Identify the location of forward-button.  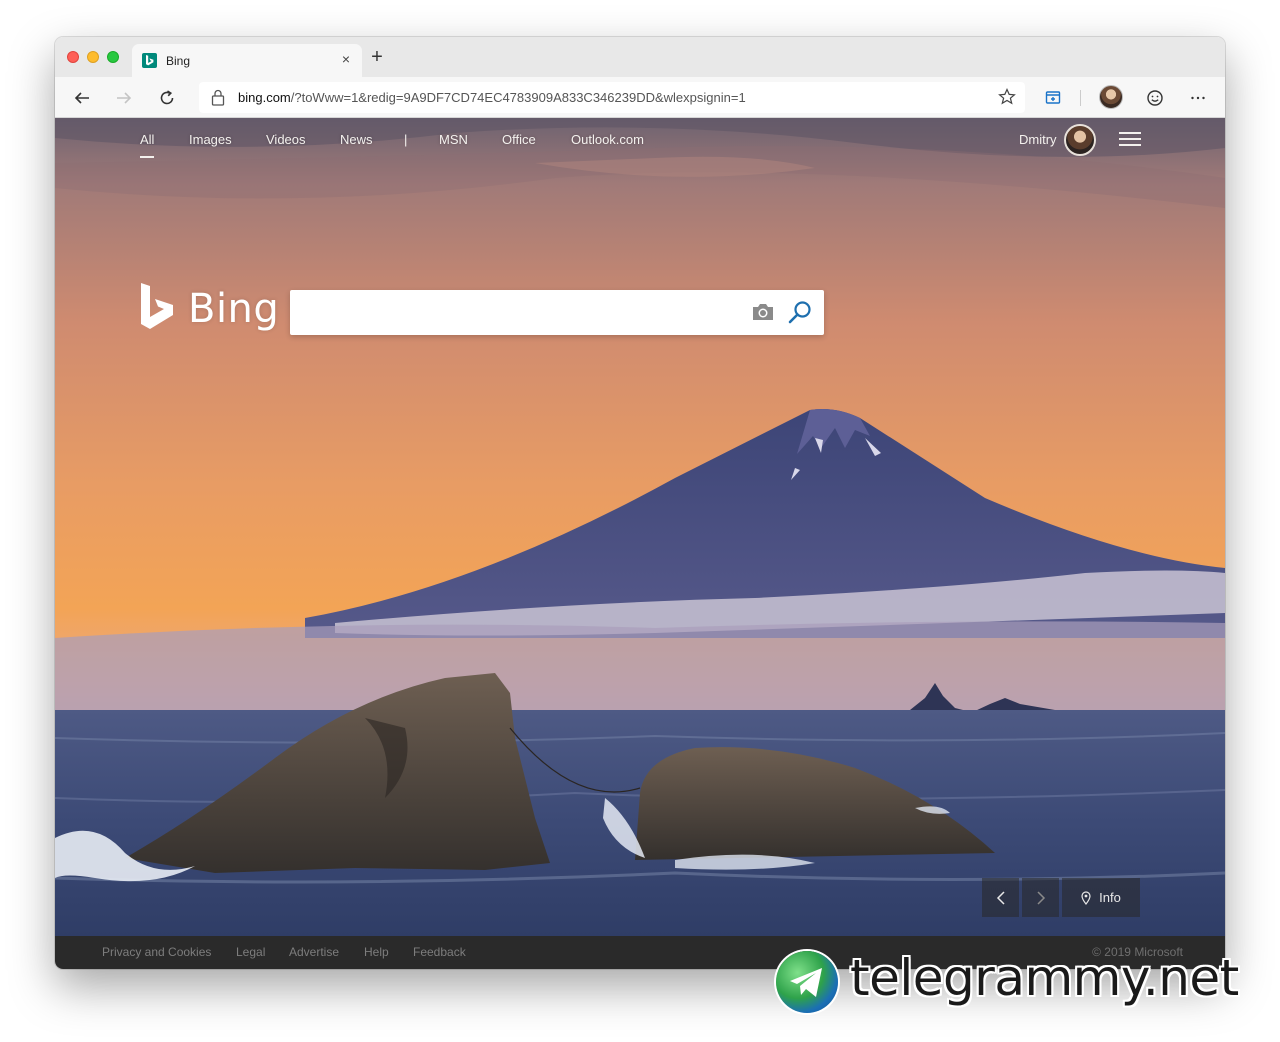
(124, 98).